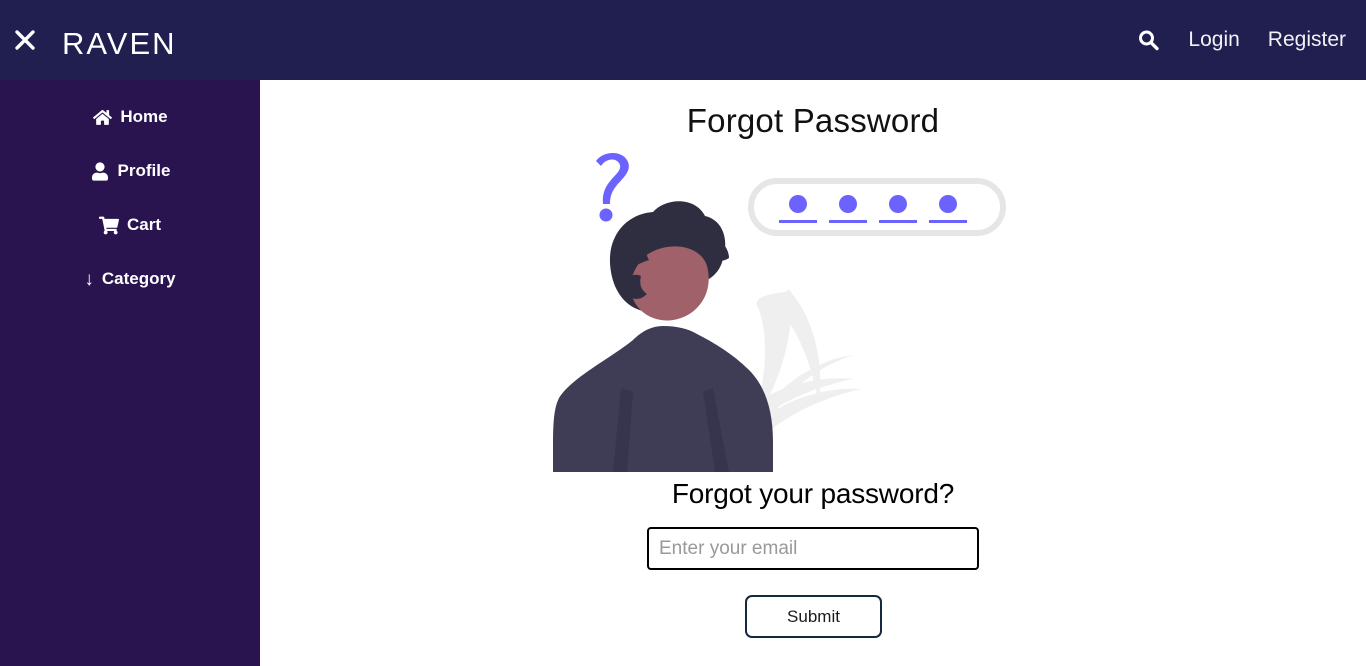  Describe the element at coordinates (138, 278) in the screenshot. I see `sidebar-item-label: Category` at that location.